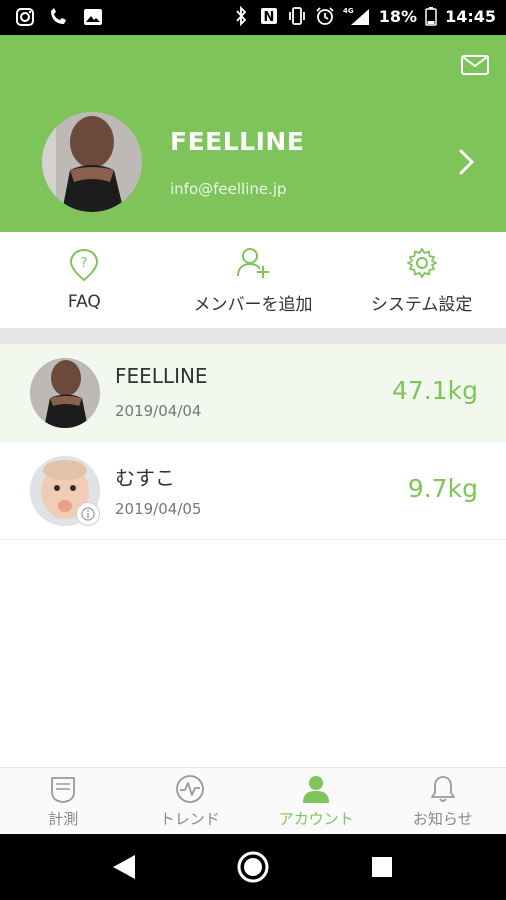  What do you see at coordinates (442, 488) in the screenshot?
I see `member-weight: 9.7kg` at bounding box center [442, 488].